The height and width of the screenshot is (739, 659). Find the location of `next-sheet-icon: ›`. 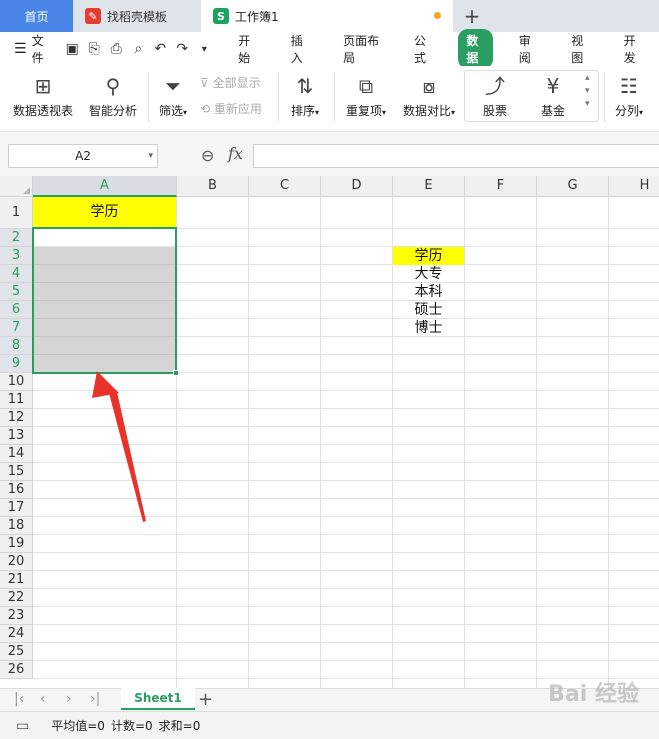

next-sheet-icon: › is located at coordinates (69, 699).